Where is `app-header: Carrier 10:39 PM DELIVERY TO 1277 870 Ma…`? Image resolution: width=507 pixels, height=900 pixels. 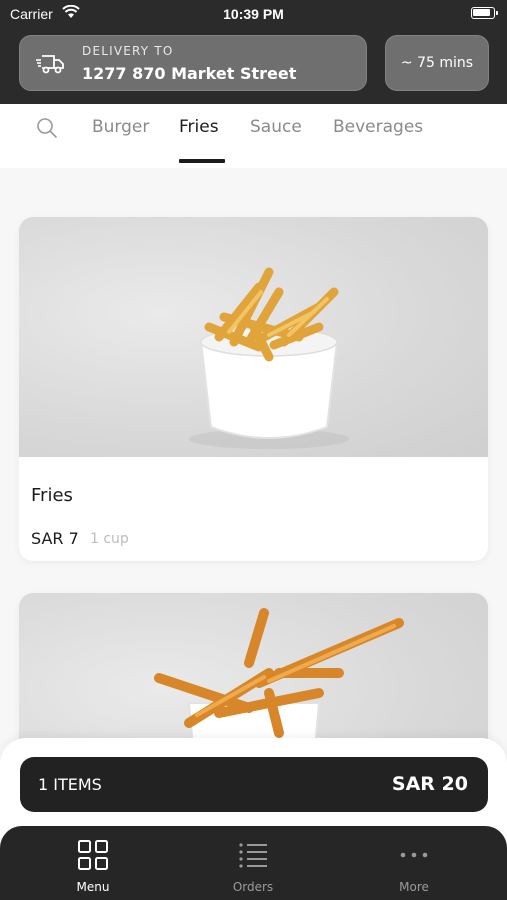
app-header: Carrier 10:39 PM DELIVERY TO 1277 870 Ma… is located at coordinates (253, 52).